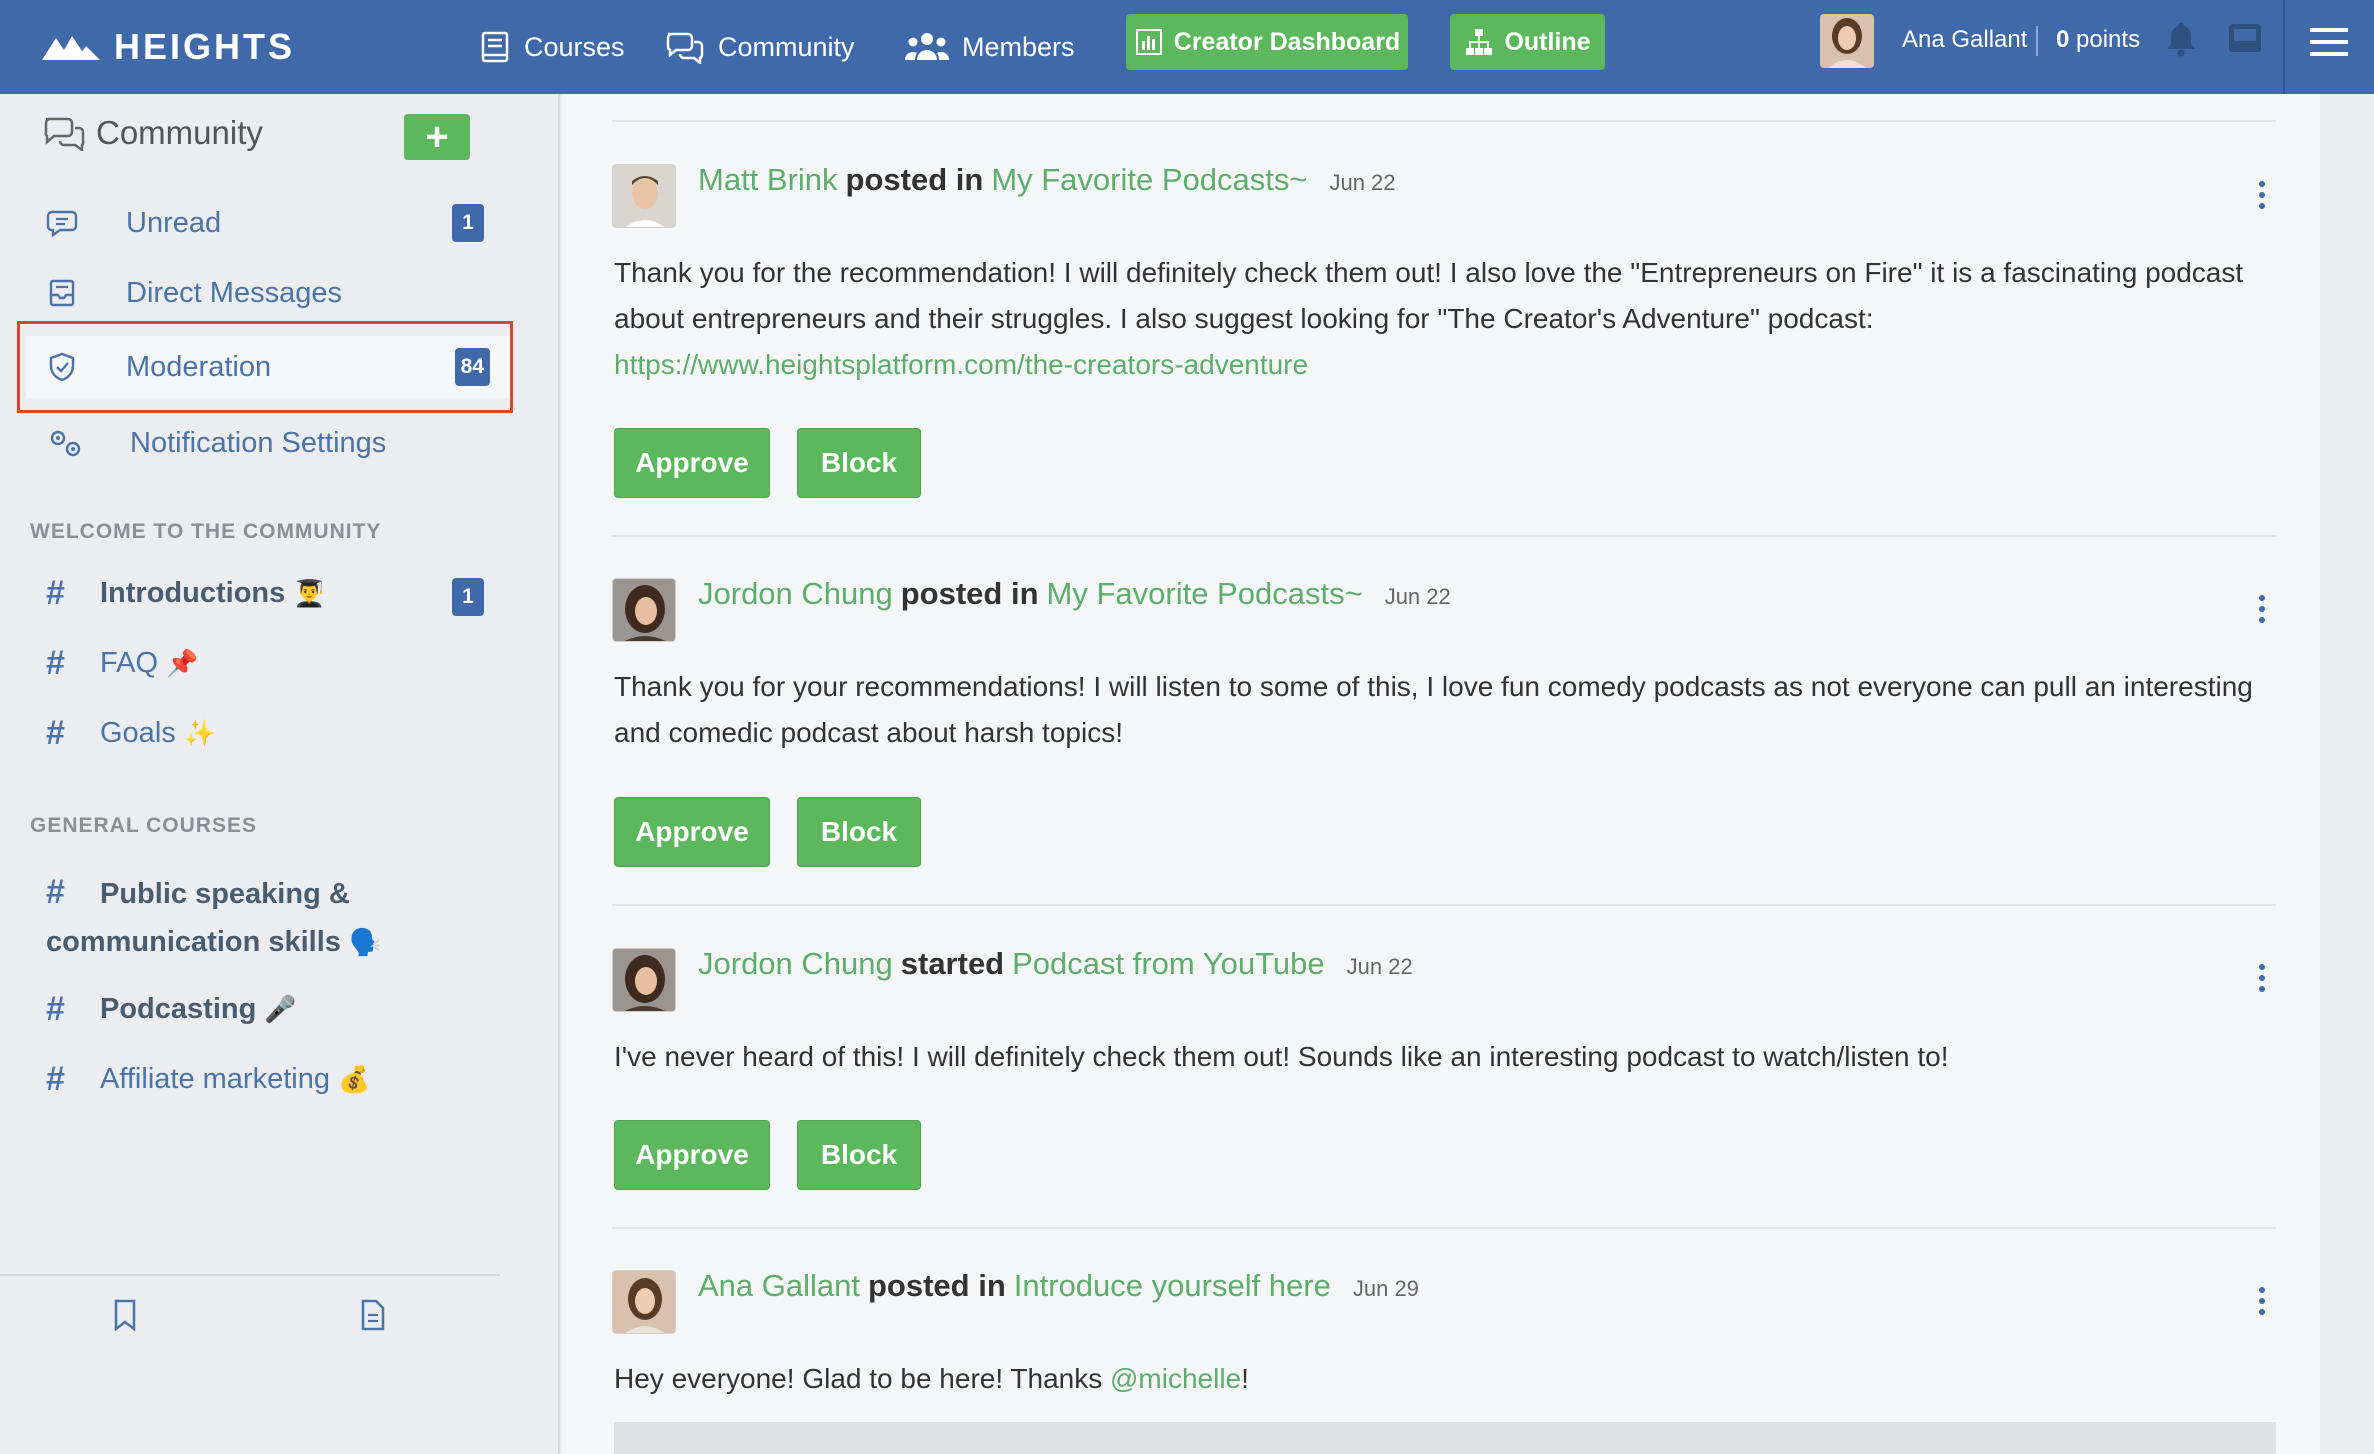 This screenshot has height=1454, width=2374. I want to click on feed-gutter, so click(2347, 774).